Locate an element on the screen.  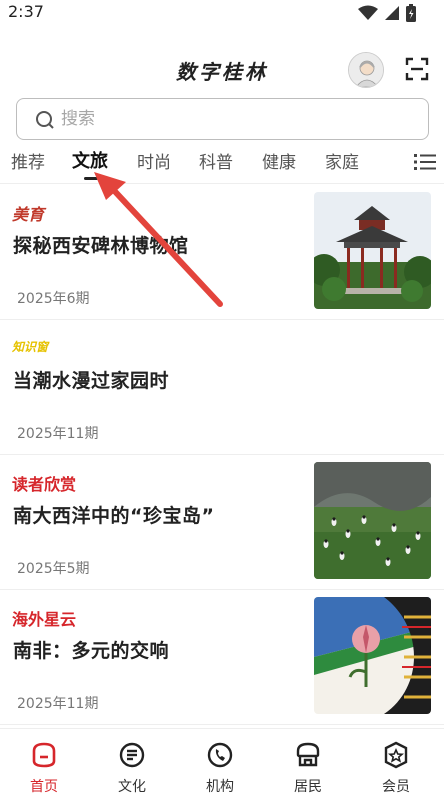
article-tag: 海外星云 is located at coordinates (44, 619).